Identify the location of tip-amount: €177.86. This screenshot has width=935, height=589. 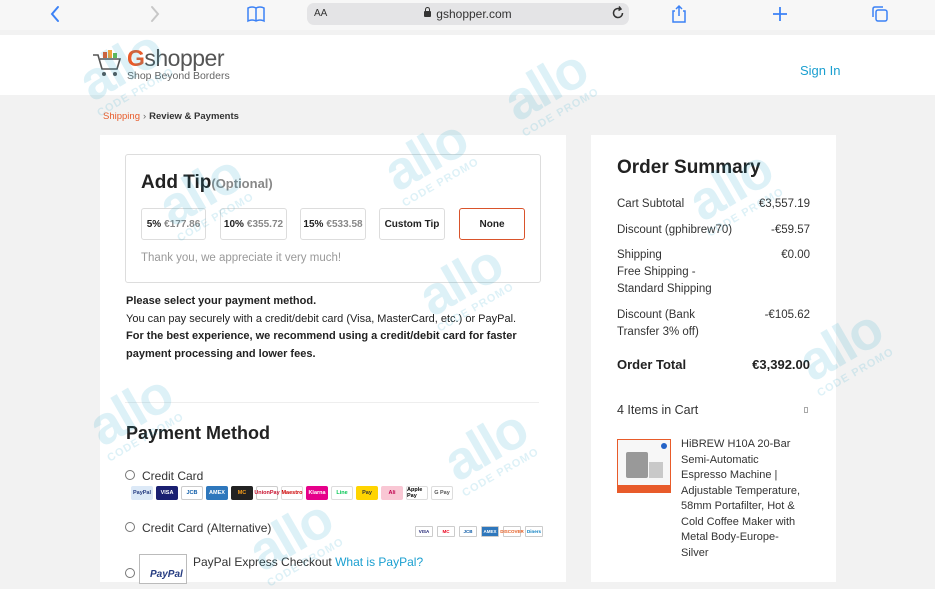
(182, 224).